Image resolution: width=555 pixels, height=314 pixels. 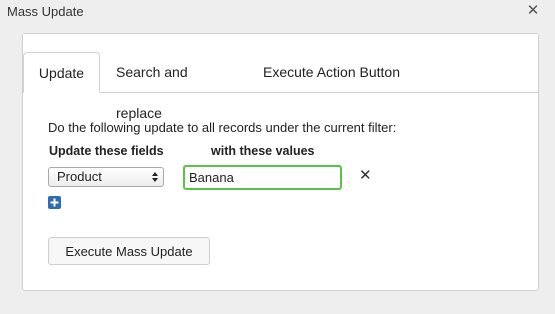 What do you see at coordinates (79, 176) in the screenshot?
I see `field-select-value: Product` at bounding box center [79, 176].